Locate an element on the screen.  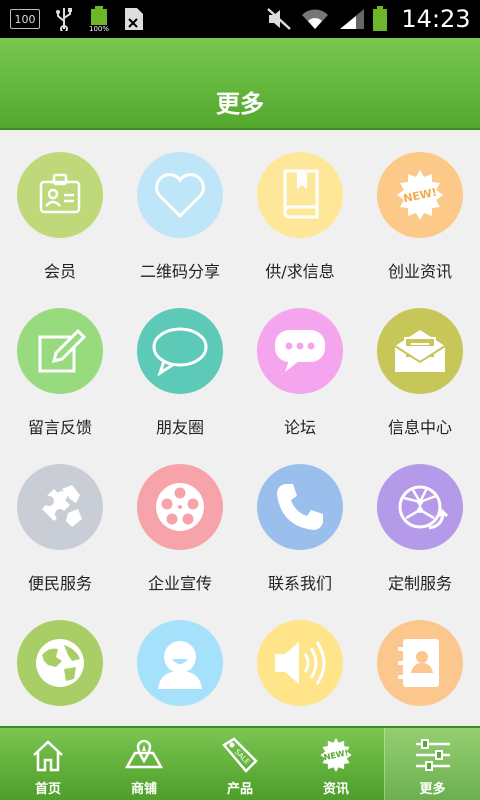
grid-item-feedback: 留言反馈 is located at coordinates (60, 366).